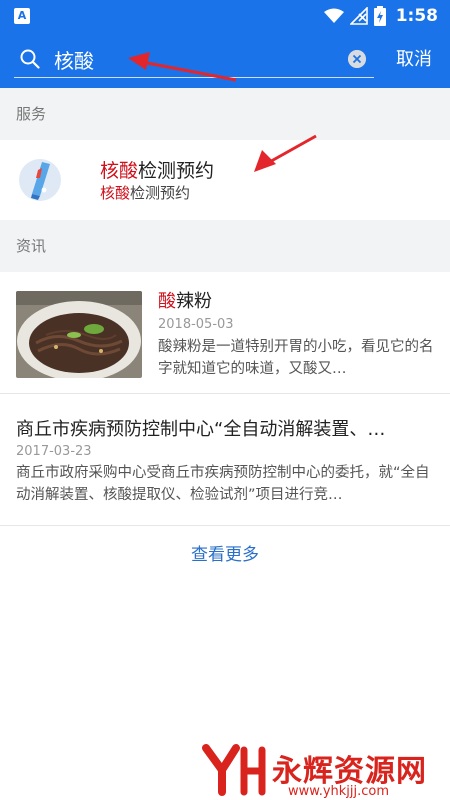 This screenshot has height=800, width=450. I want to click on nucleic-test-logo-icon, so click(40, 180).